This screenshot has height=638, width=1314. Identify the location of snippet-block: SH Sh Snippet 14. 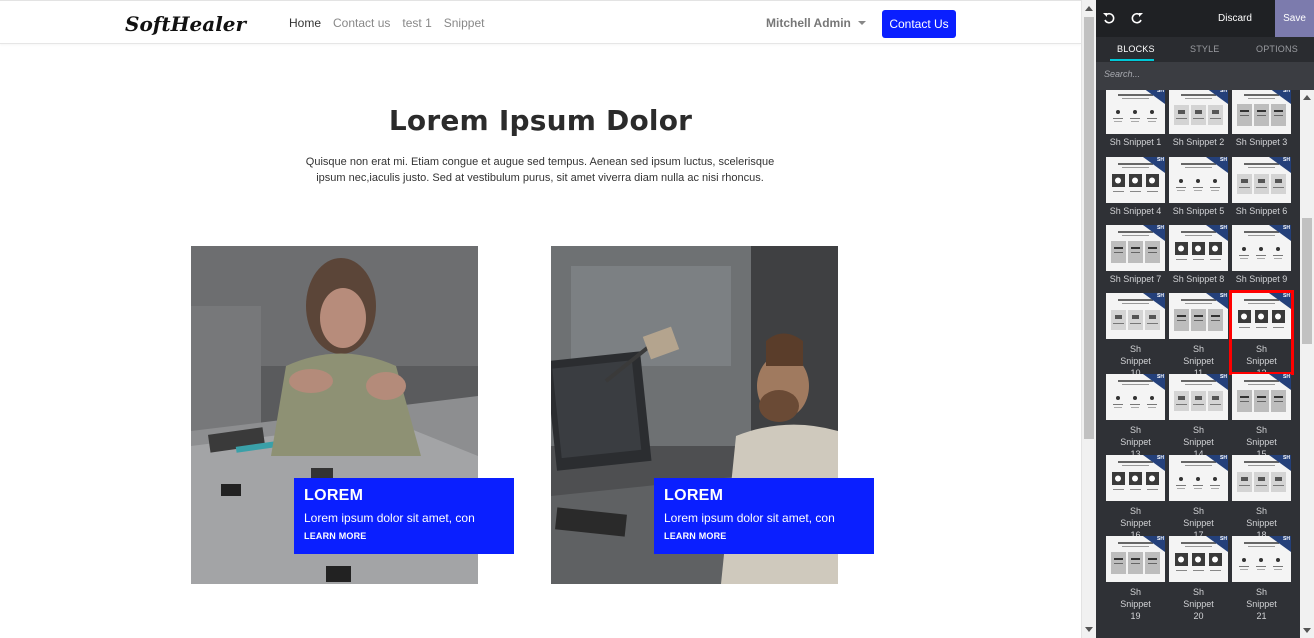
(1198, 416).